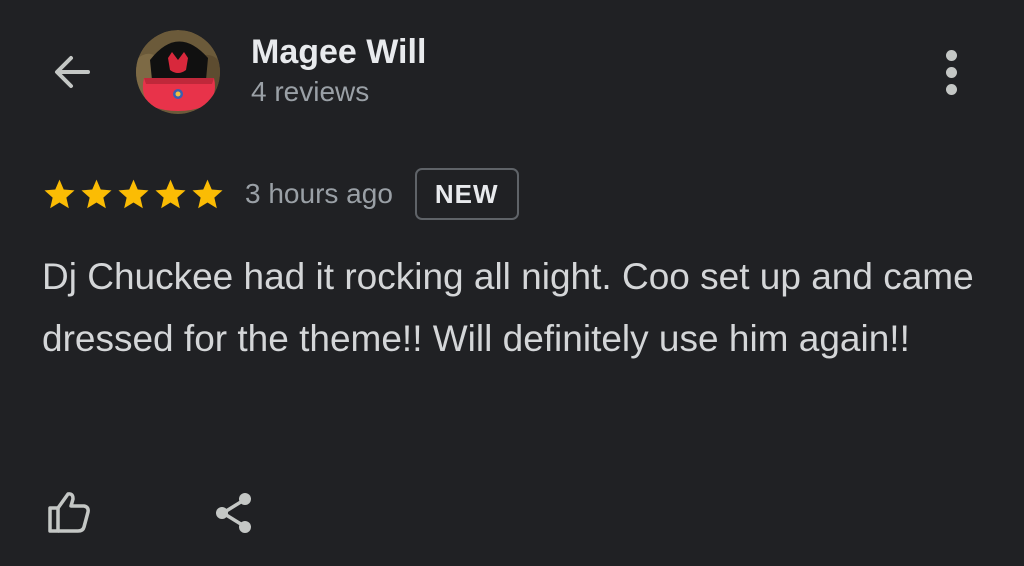  Describe the element at coordinates (466, 194) in the screenshot. I see `new-badge: NEW` at that location.